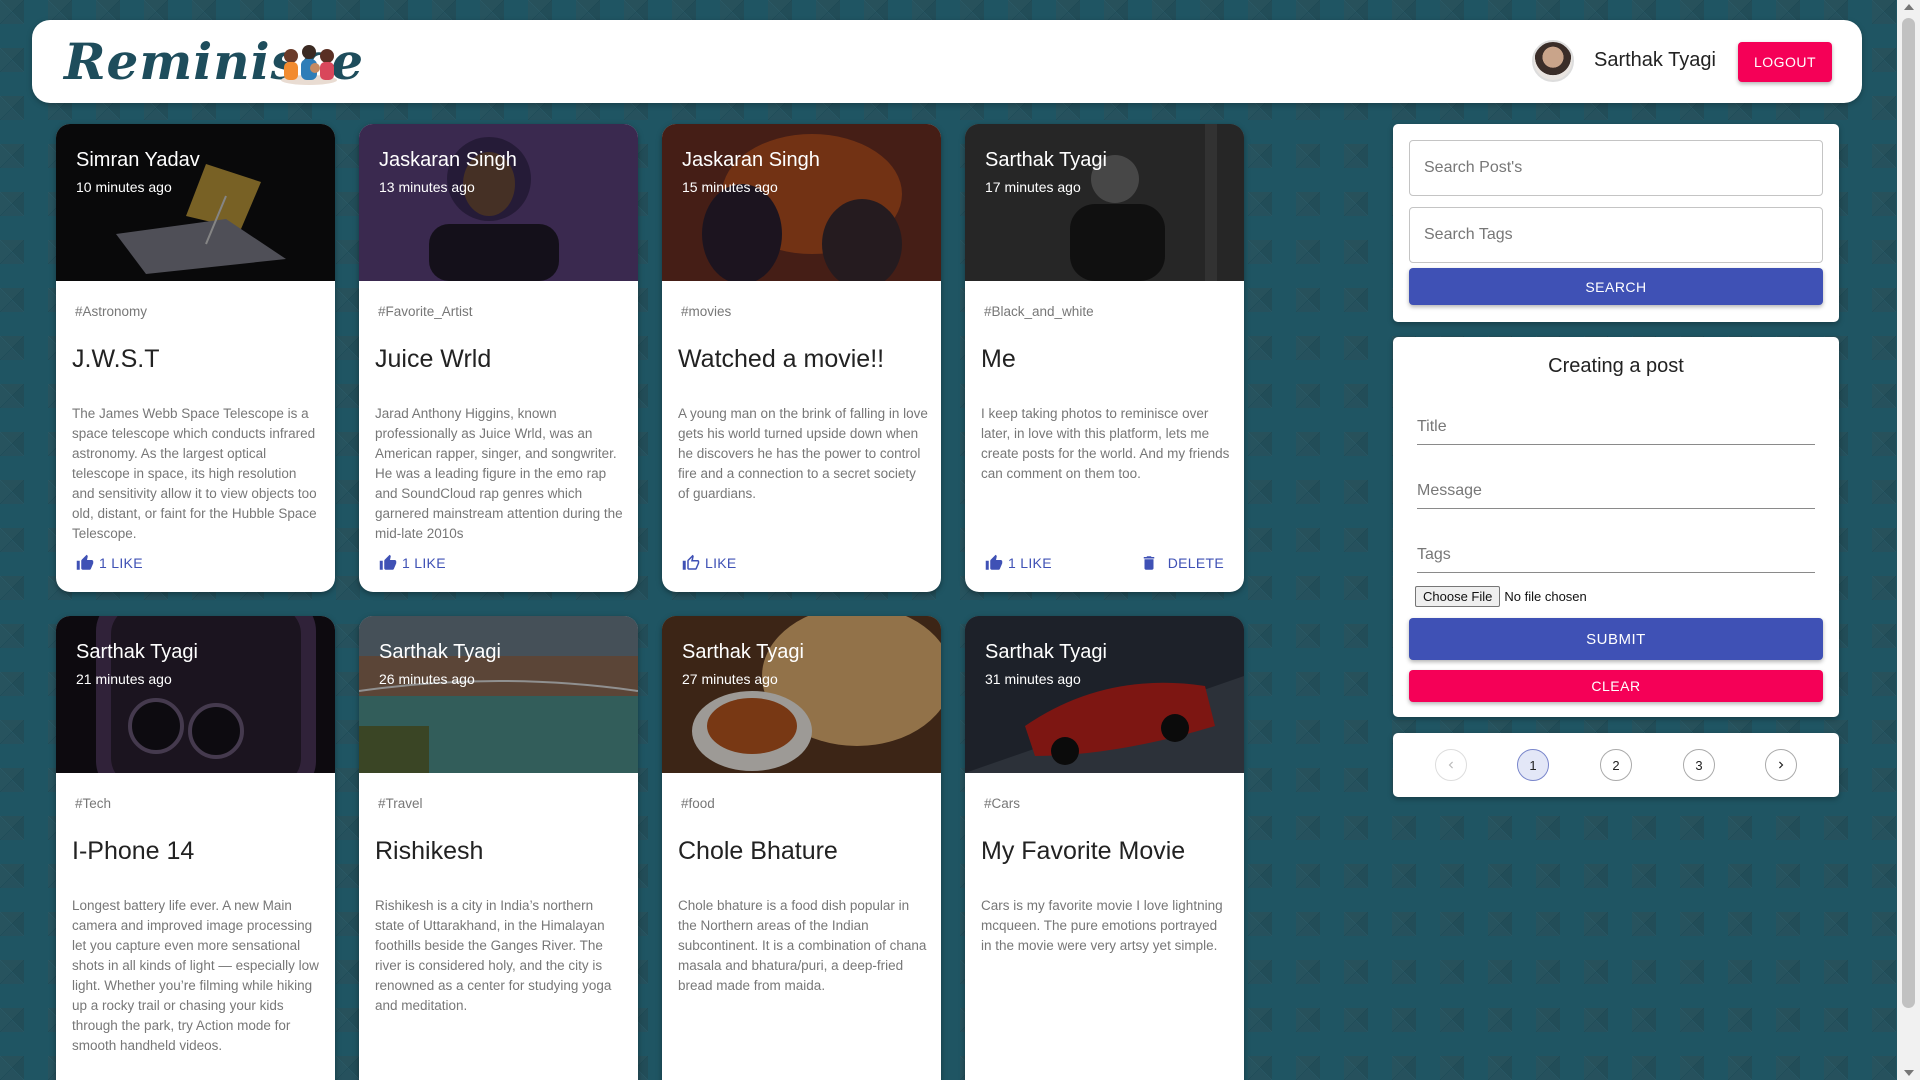 The image size is (1920, 1080). Describe the element at coordinates (1616, 168) in the screenshot. I see `search-posts-input` at that location.